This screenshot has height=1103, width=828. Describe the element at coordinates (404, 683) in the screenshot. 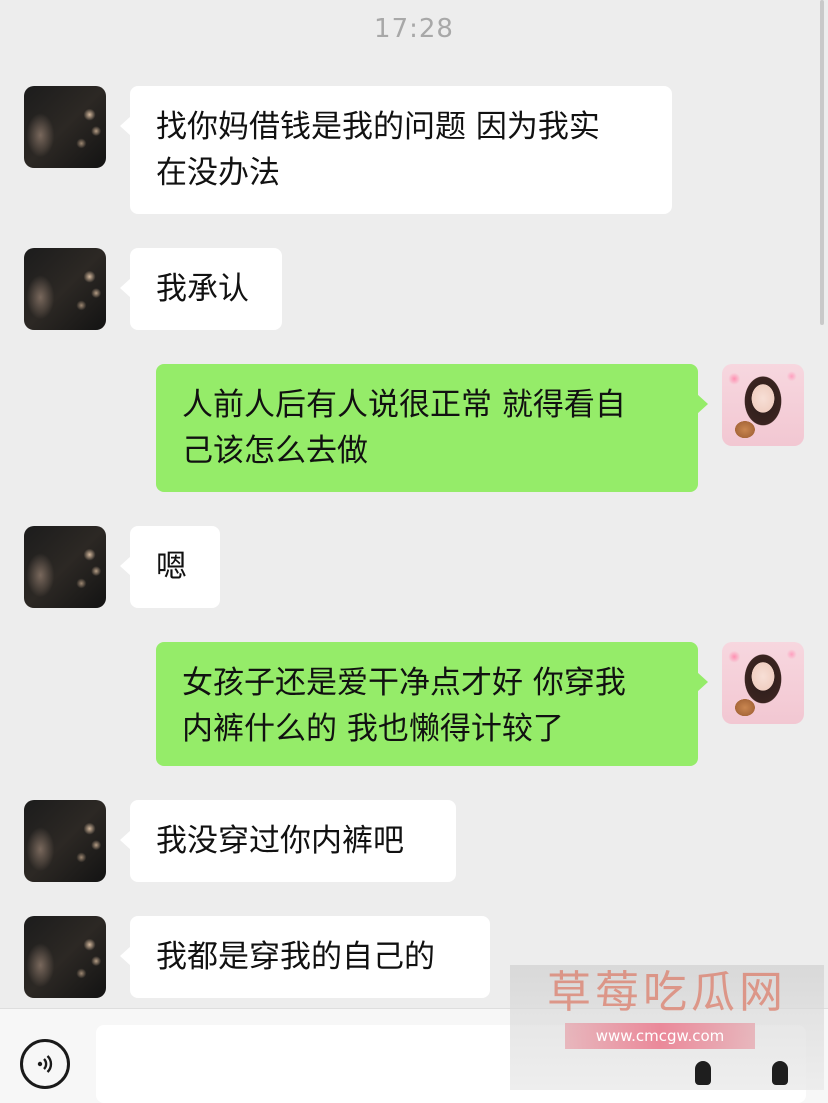

I see `message-text: 女孩子还是爱干净点才好 你穿我` at that location.